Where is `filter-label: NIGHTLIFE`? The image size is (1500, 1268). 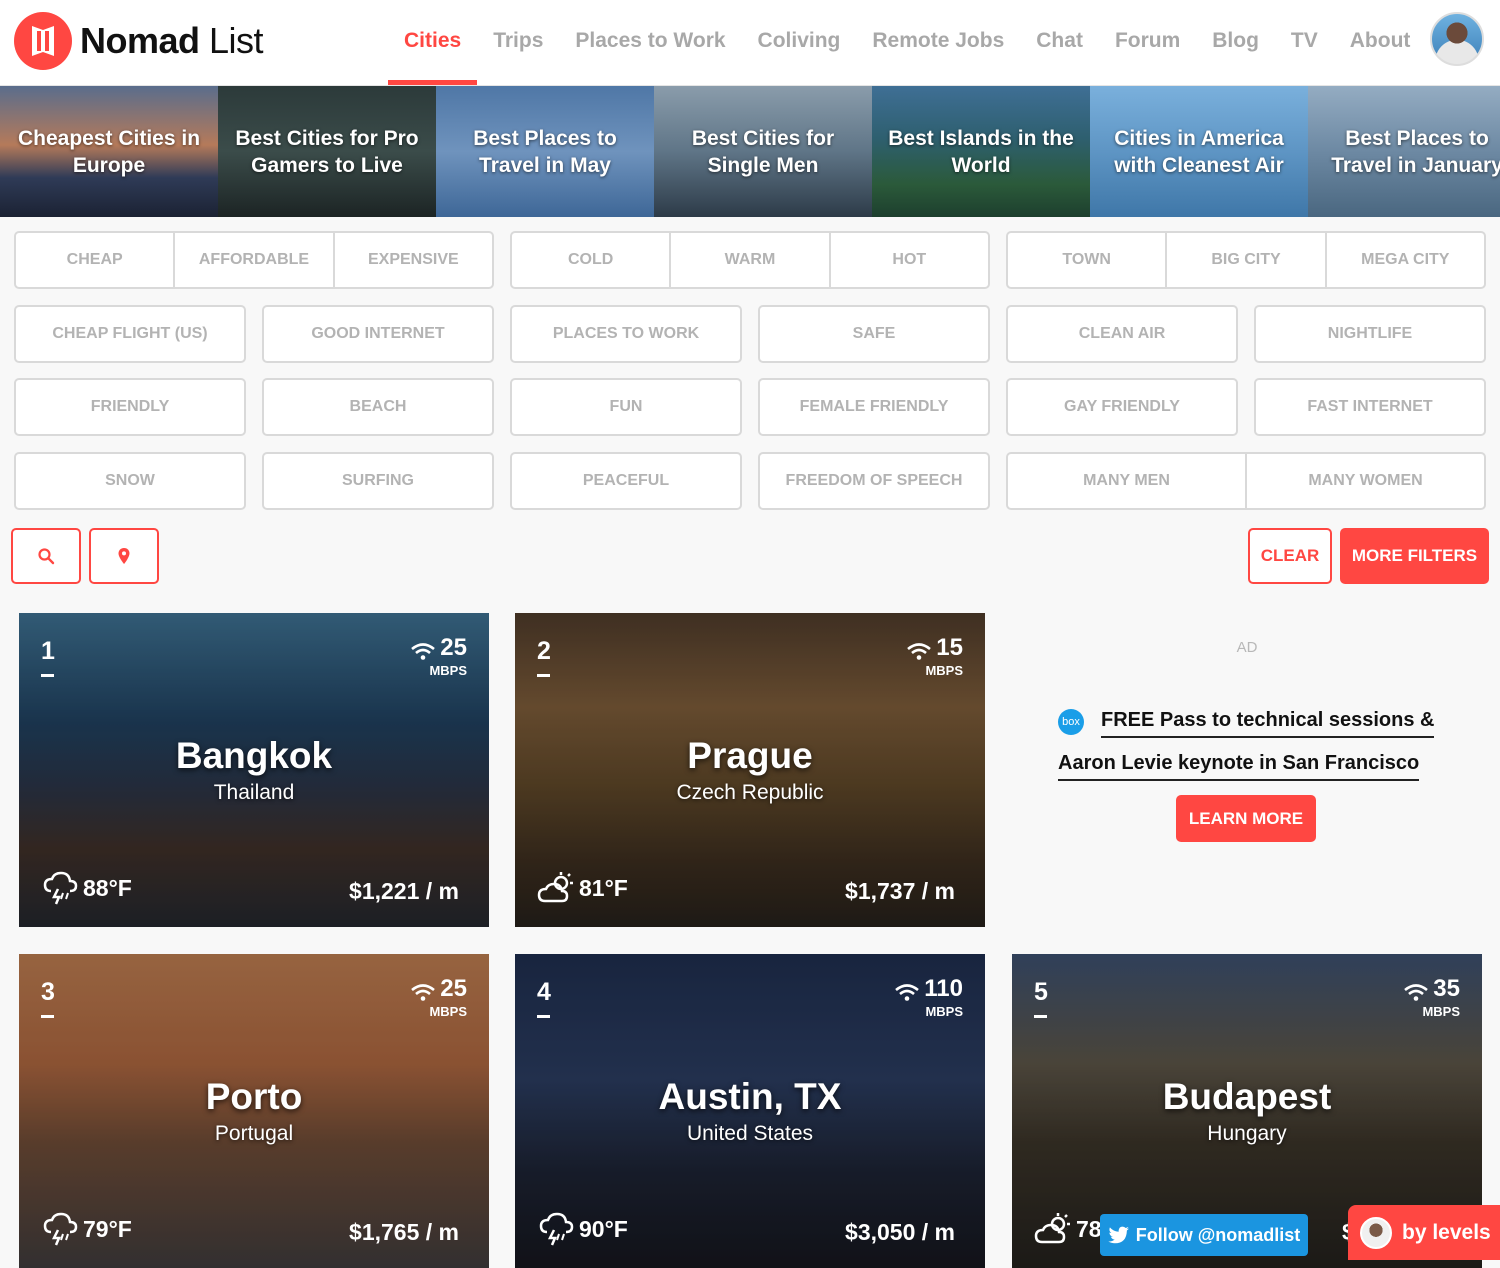 filter-label: NIGHTLIFE is located at coordinates (1370, 333).